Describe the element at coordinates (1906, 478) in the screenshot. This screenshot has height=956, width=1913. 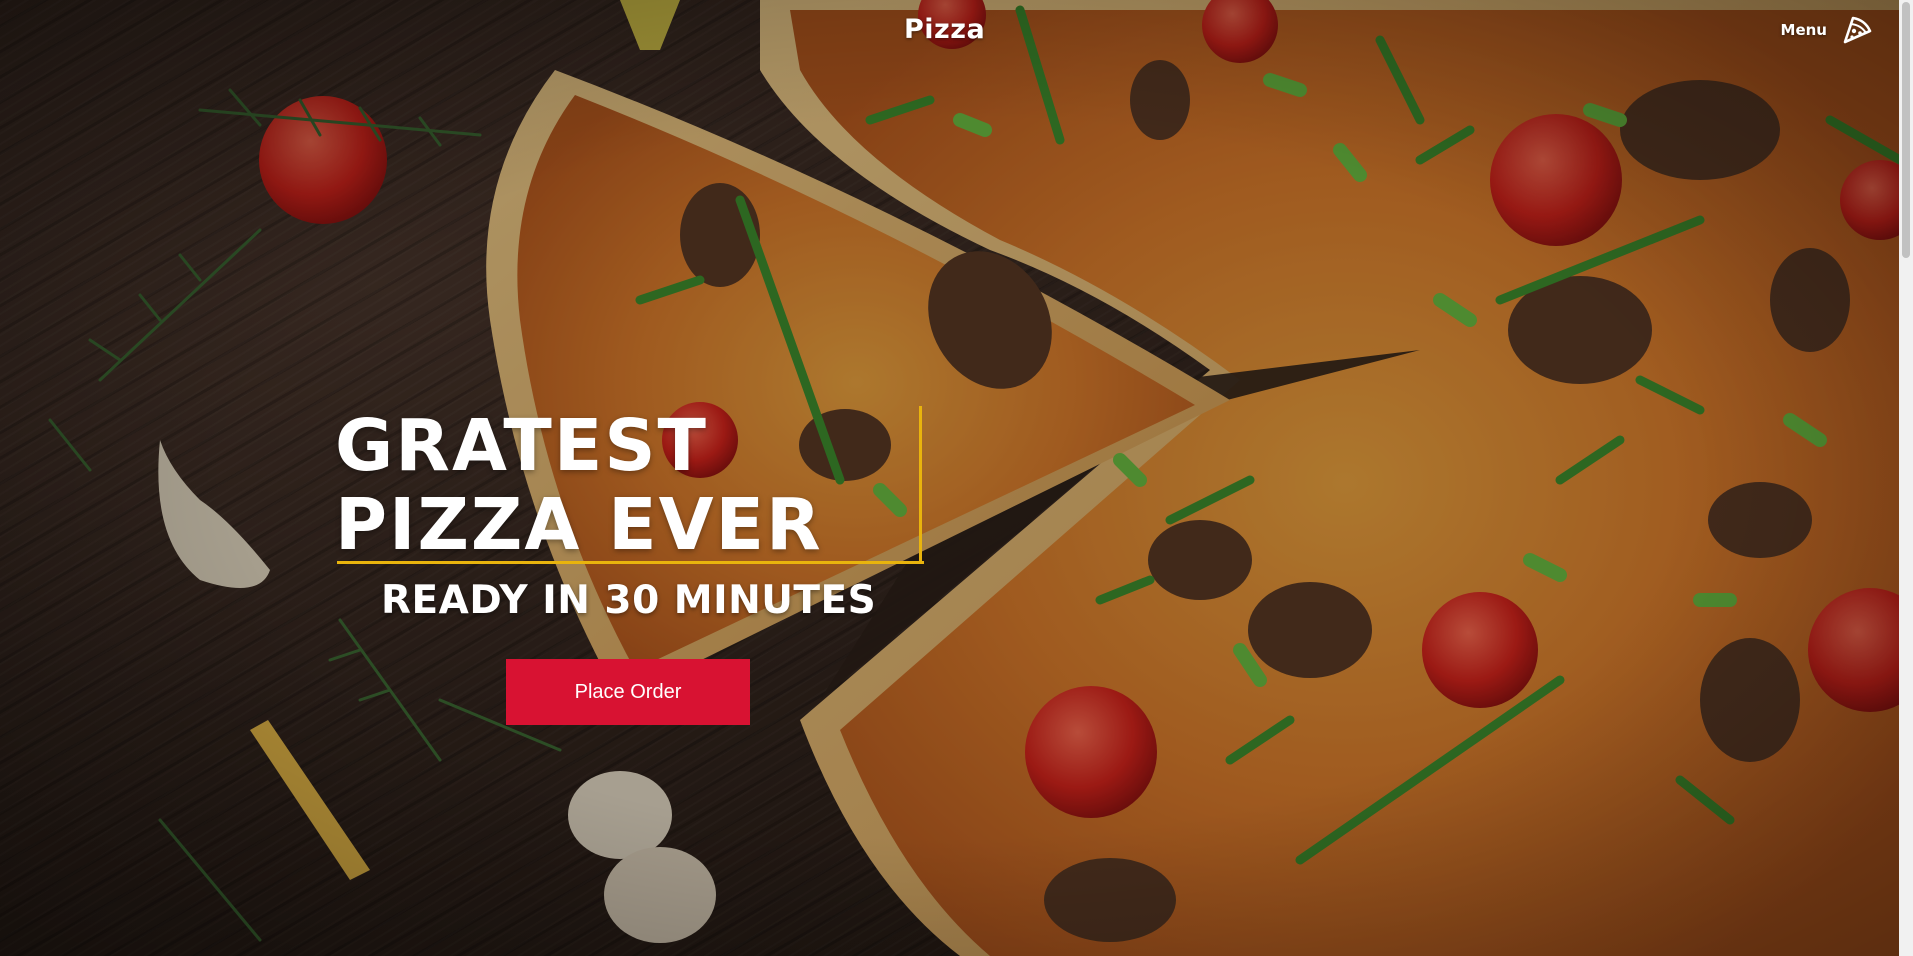
I see `page-scrollbar` at that location.